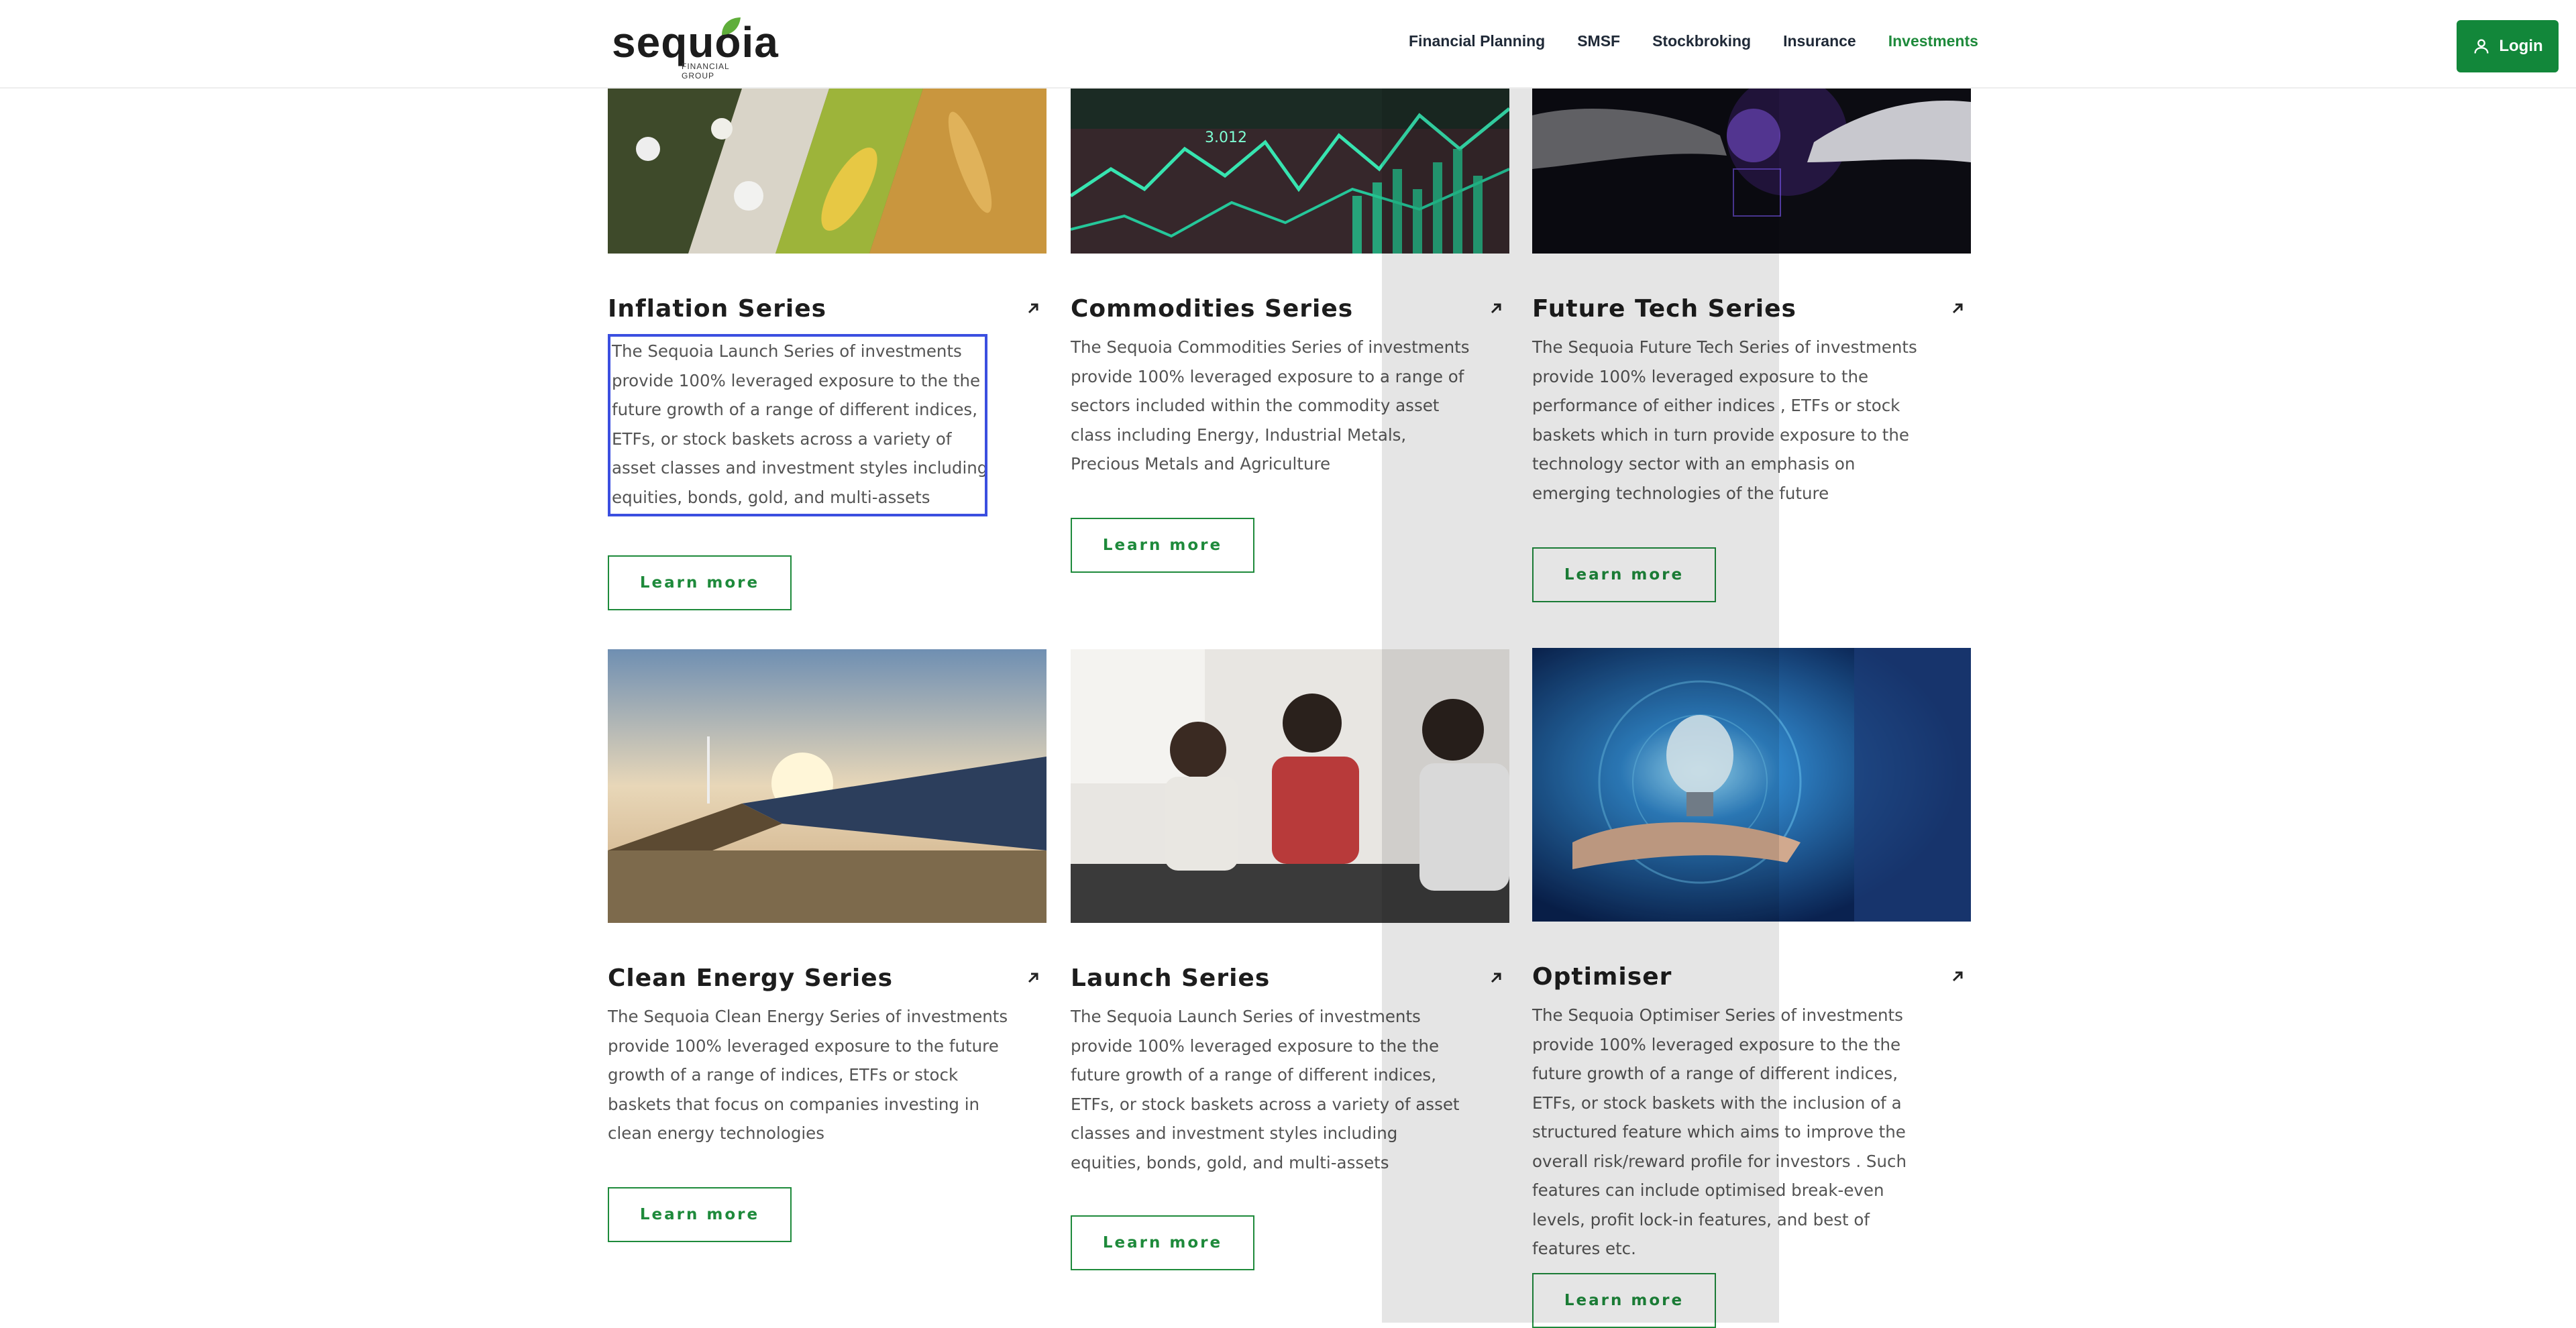 The width and height of the screenshot is (2576, 1328). I want to click on card-title: Clean Energy Series, so click(751, 978).